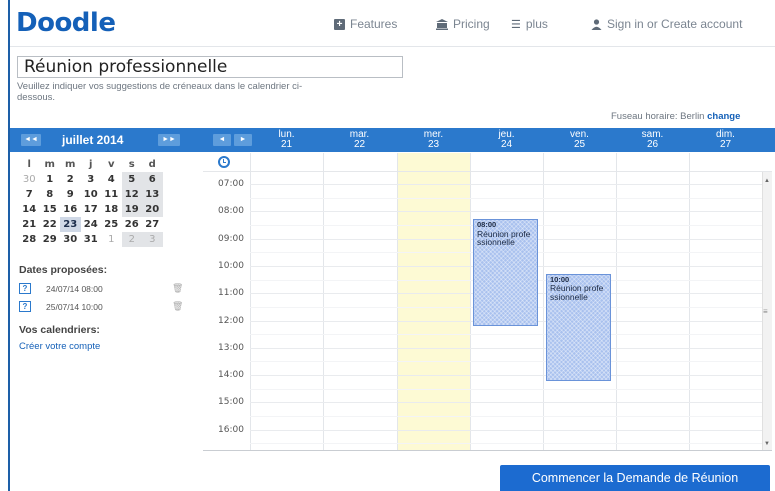 Image resolution: width=775 pixels, height=491 pixels. Describe the element at coordinates (596, 24) in the screenshot. I see `user-icon` at that location.